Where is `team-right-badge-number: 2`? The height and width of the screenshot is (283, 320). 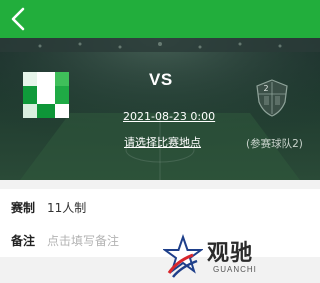 team-right-badge-number: 2 is located at coordinates (266, 88).